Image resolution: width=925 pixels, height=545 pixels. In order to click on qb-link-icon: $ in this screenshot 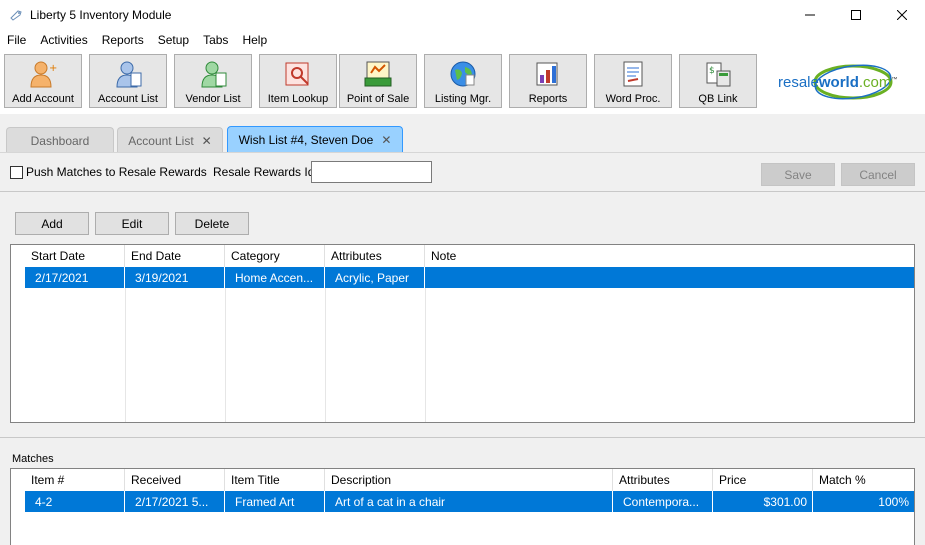, I will do `click(718, 74)`.